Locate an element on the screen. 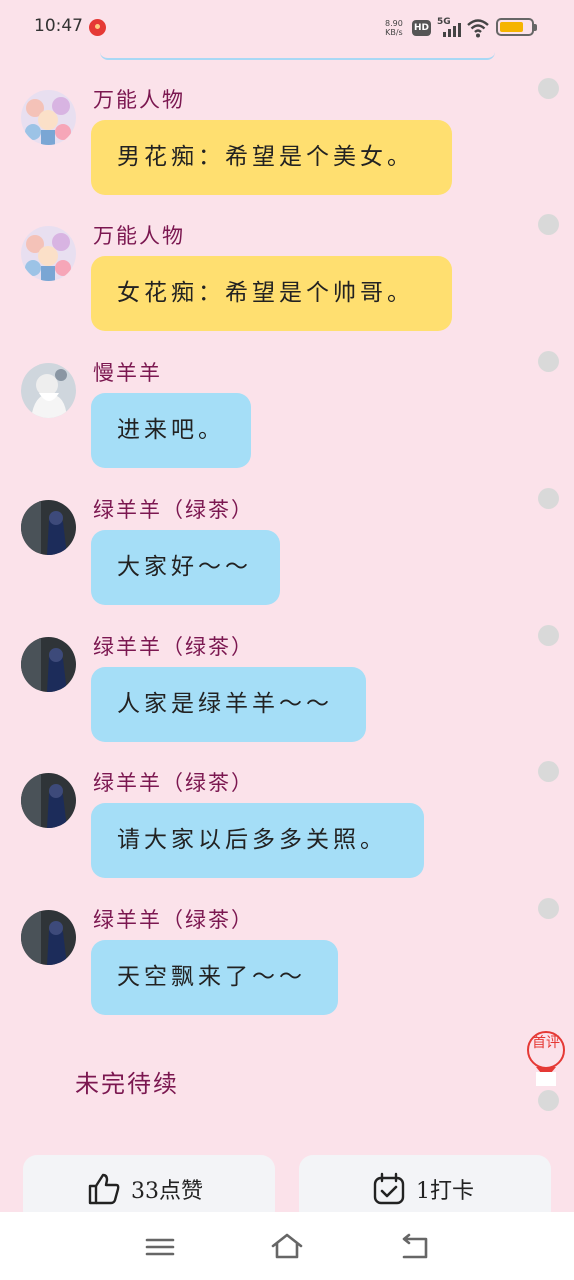 The width and height of the screenshot is (574, 1280). message-bubble: 人家是绿羊羊～～ is located at coordinates (228, 704).